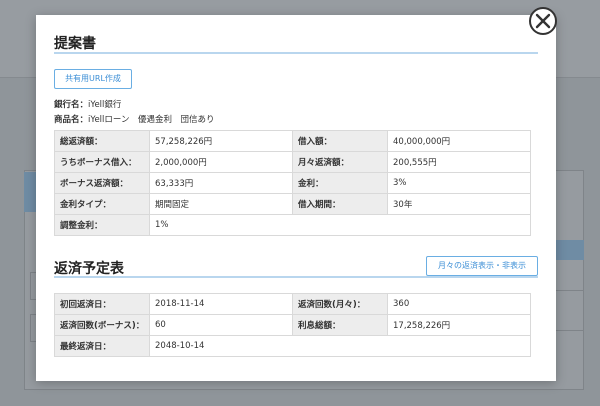 This screenshot has width=600, height=406. Describe the element at coordinates (459, 204) in the screenshot. I see `cell-value: 30年` at that location.